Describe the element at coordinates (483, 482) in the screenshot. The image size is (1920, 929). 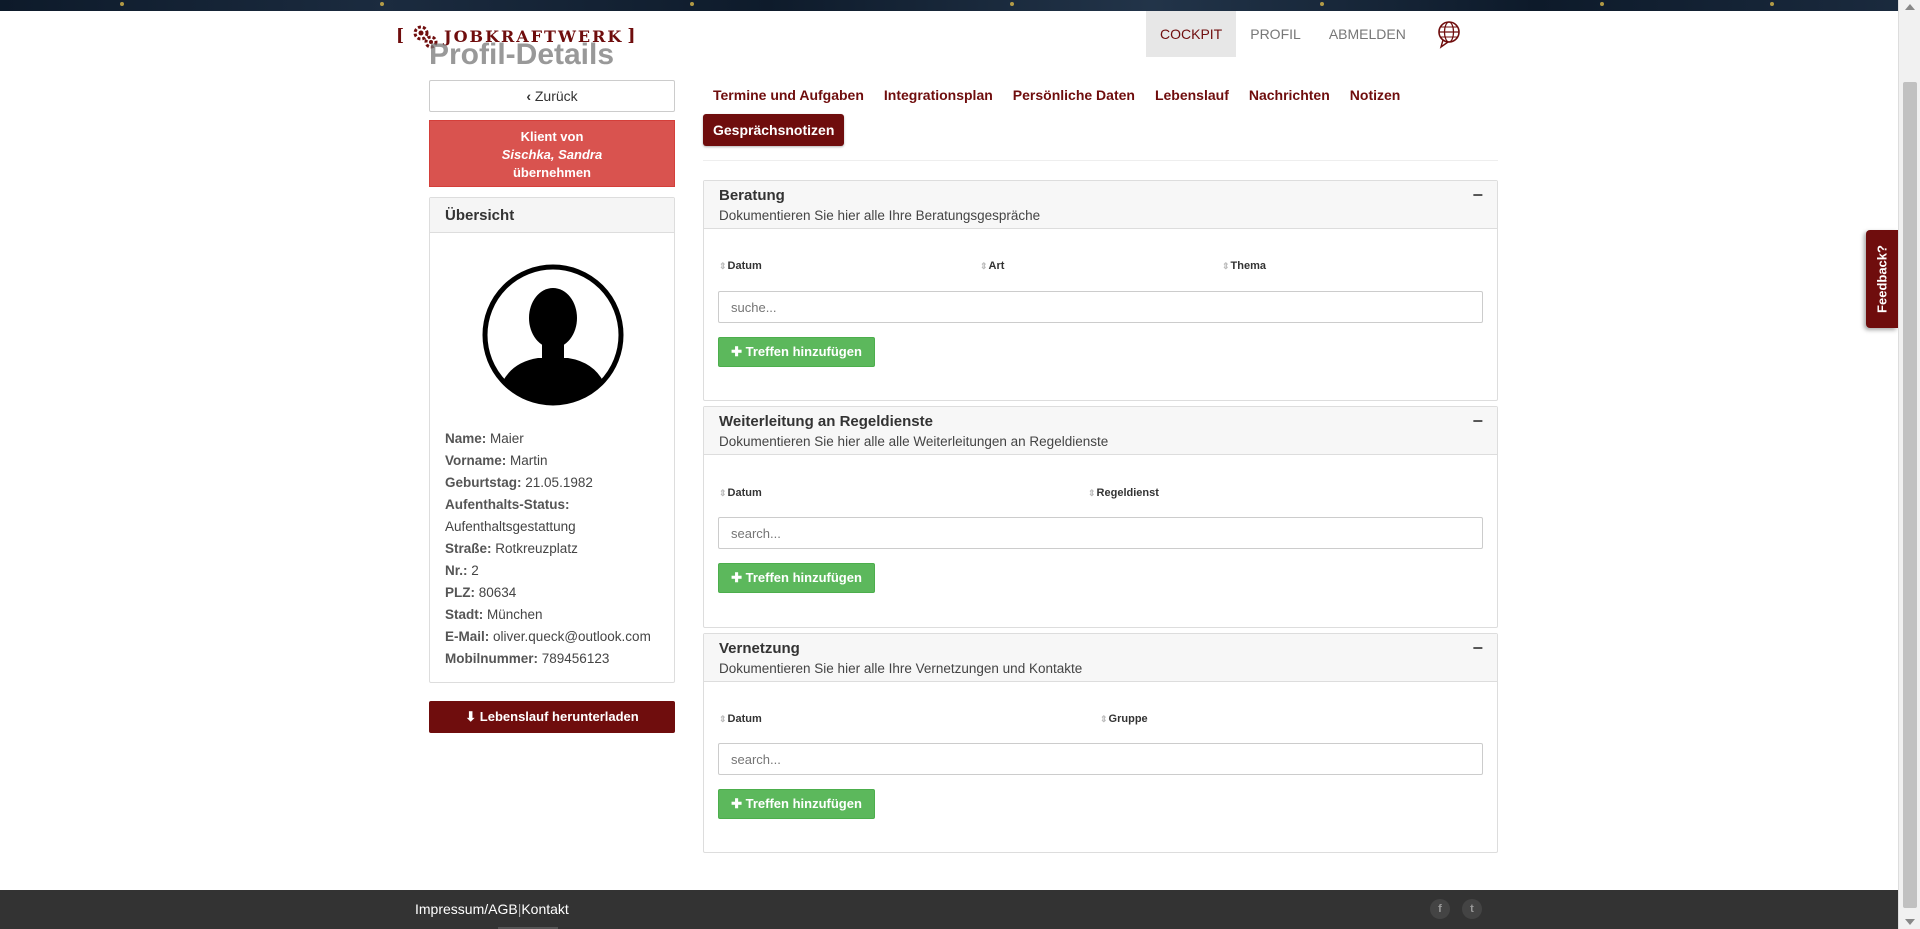
I see `detail-label: Geburtstag:` at that location.